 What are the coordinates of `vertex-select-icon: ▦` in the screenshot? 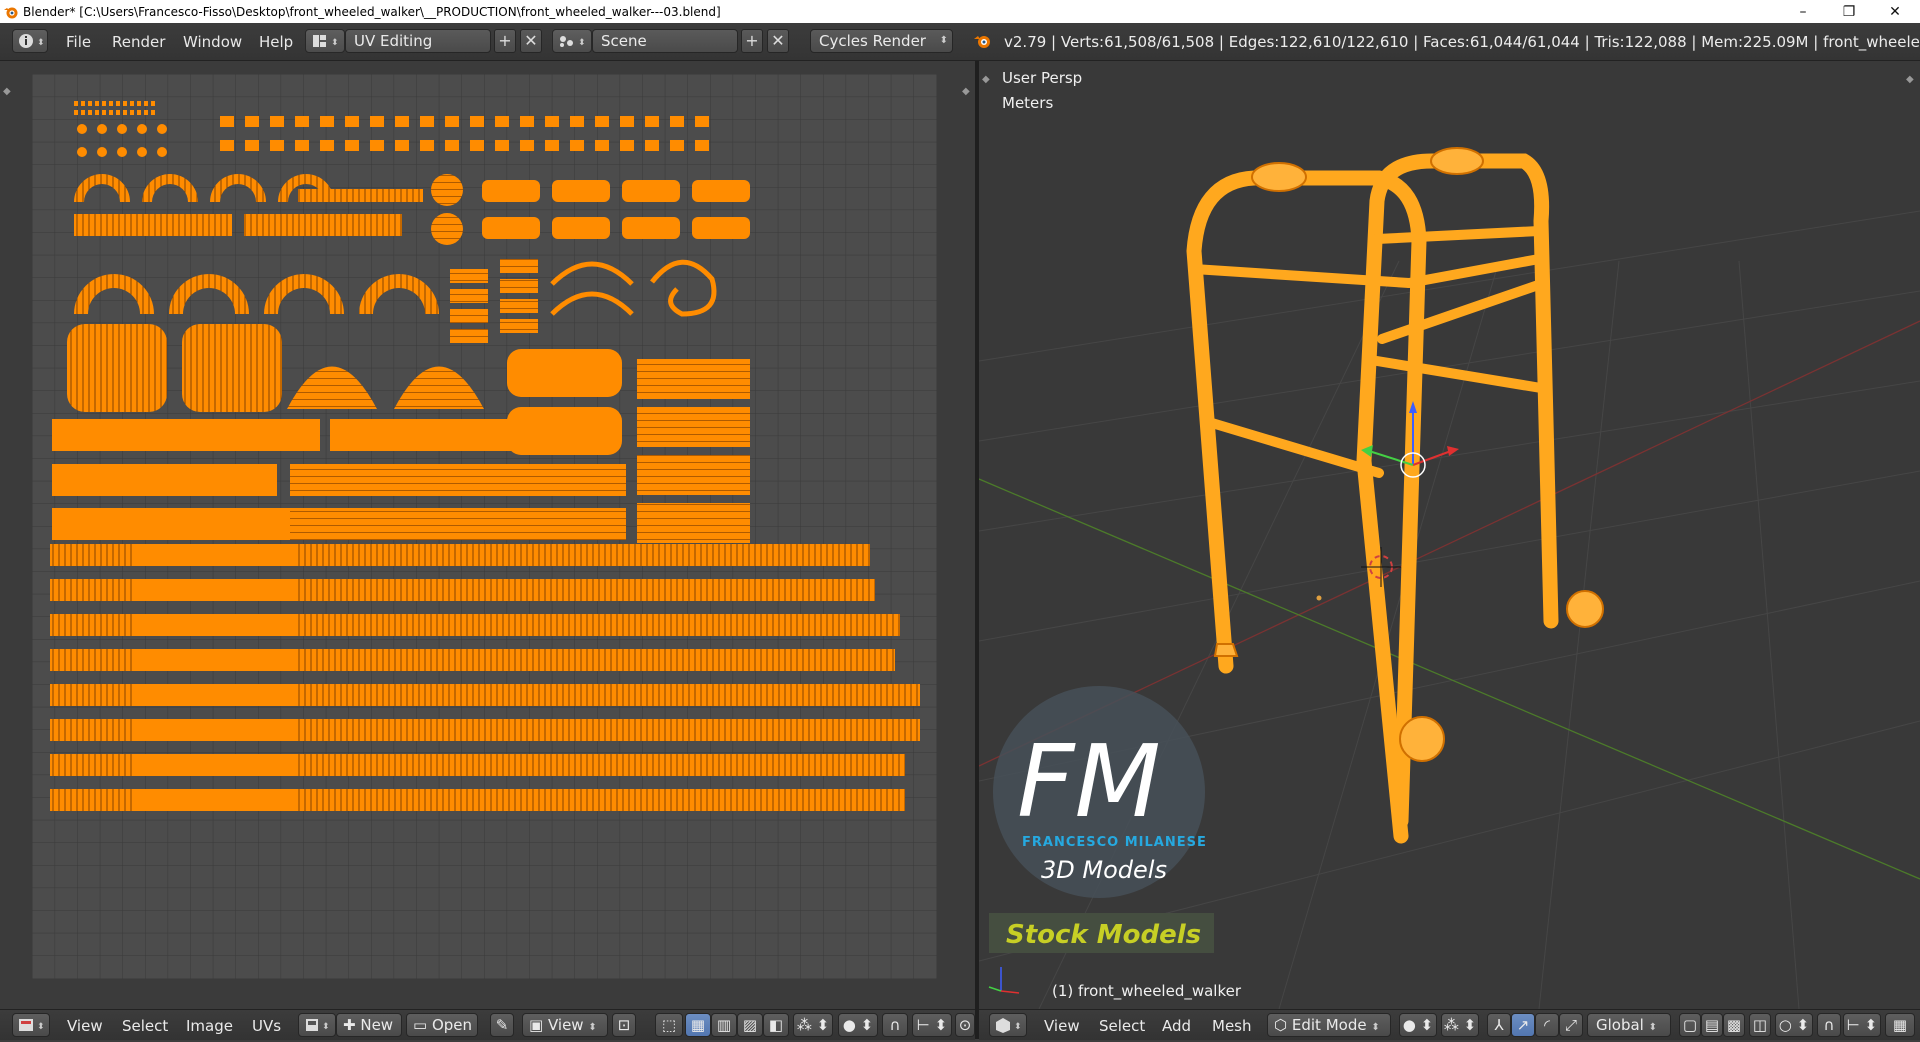 It's located at (698, 1025).